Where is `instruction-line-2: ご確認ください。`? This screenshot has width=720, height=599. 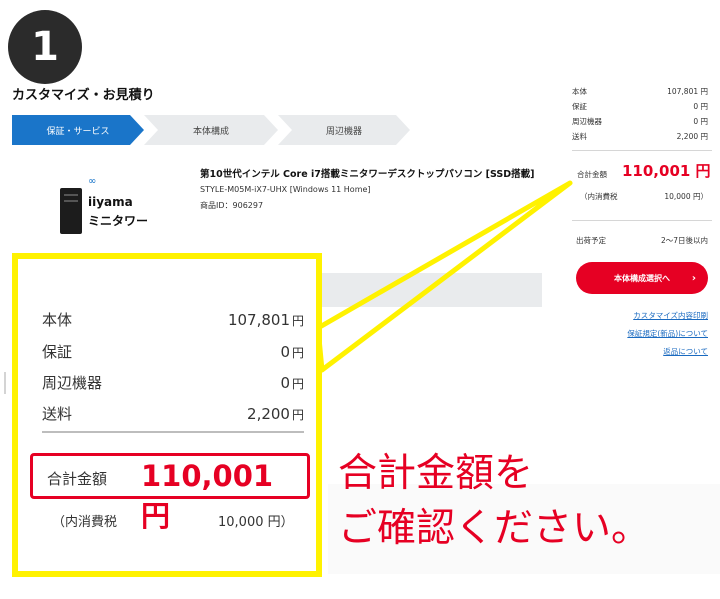
instruction-line-2: ご確認ください。 is located at coordinates (494, 528).